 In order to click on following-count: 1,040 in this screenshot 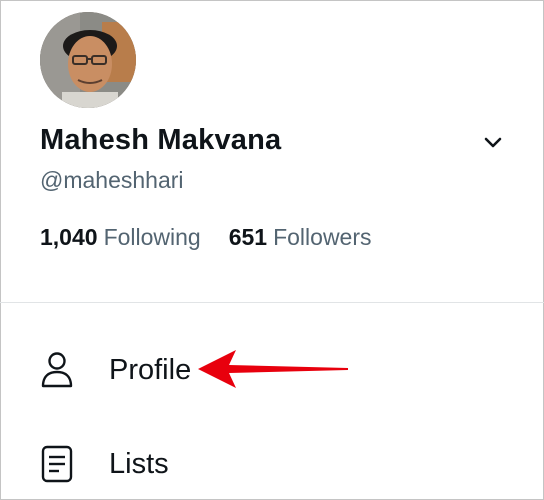, I will do `click(69, 237)`.